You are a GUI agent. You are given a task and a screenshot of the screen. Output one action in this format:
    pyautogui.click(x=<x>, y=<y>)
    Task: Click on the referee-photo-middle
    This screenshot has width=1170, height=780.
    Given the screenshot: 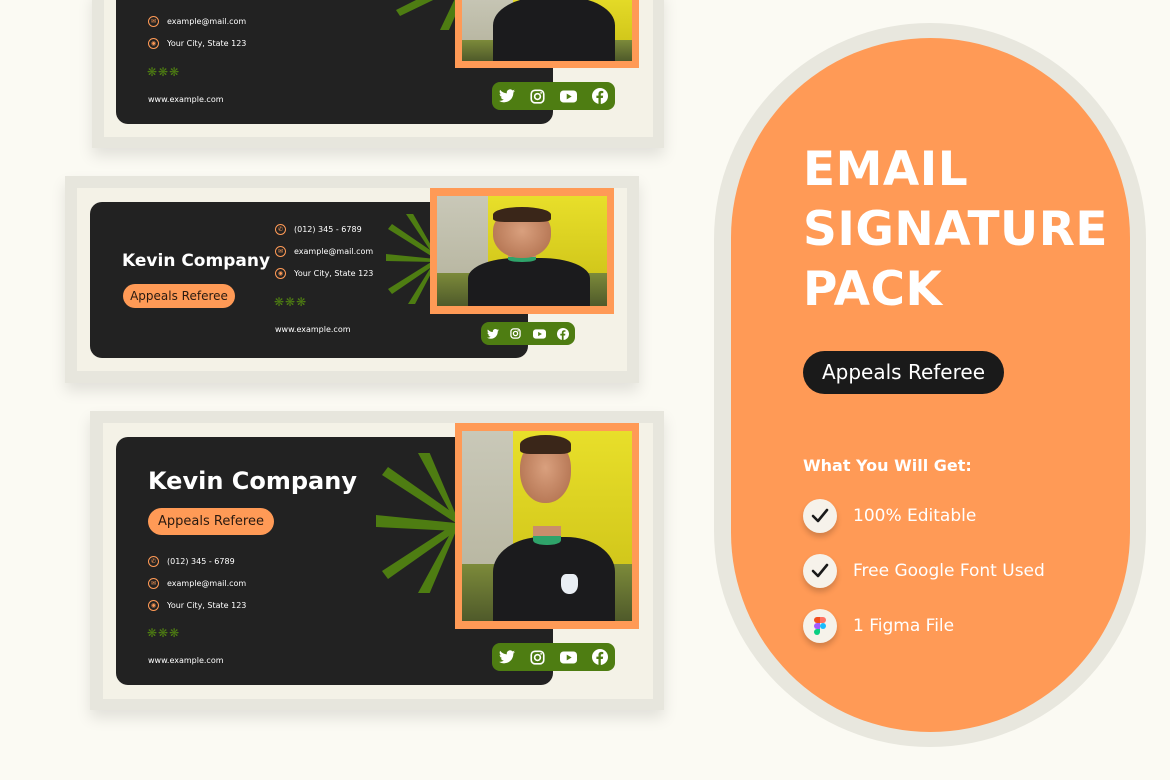 What is the action you would take?
    pyautogui.click(x=522, y=251)
    